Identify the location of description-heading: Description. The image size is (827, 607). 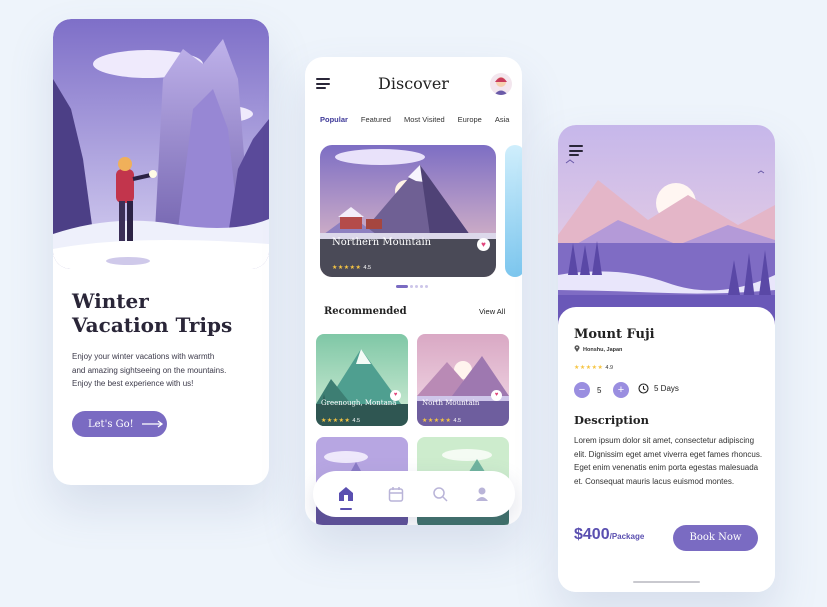
(611, 420).